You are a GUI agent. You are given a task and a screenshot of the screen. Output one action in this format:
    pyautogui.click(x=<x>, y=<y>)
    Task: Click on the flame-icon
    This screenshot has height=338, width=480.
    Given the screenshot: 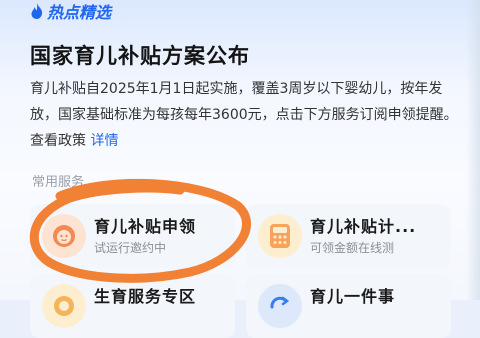 What is the action you would take?
    pyautogui.click(x=37, y=11)
    